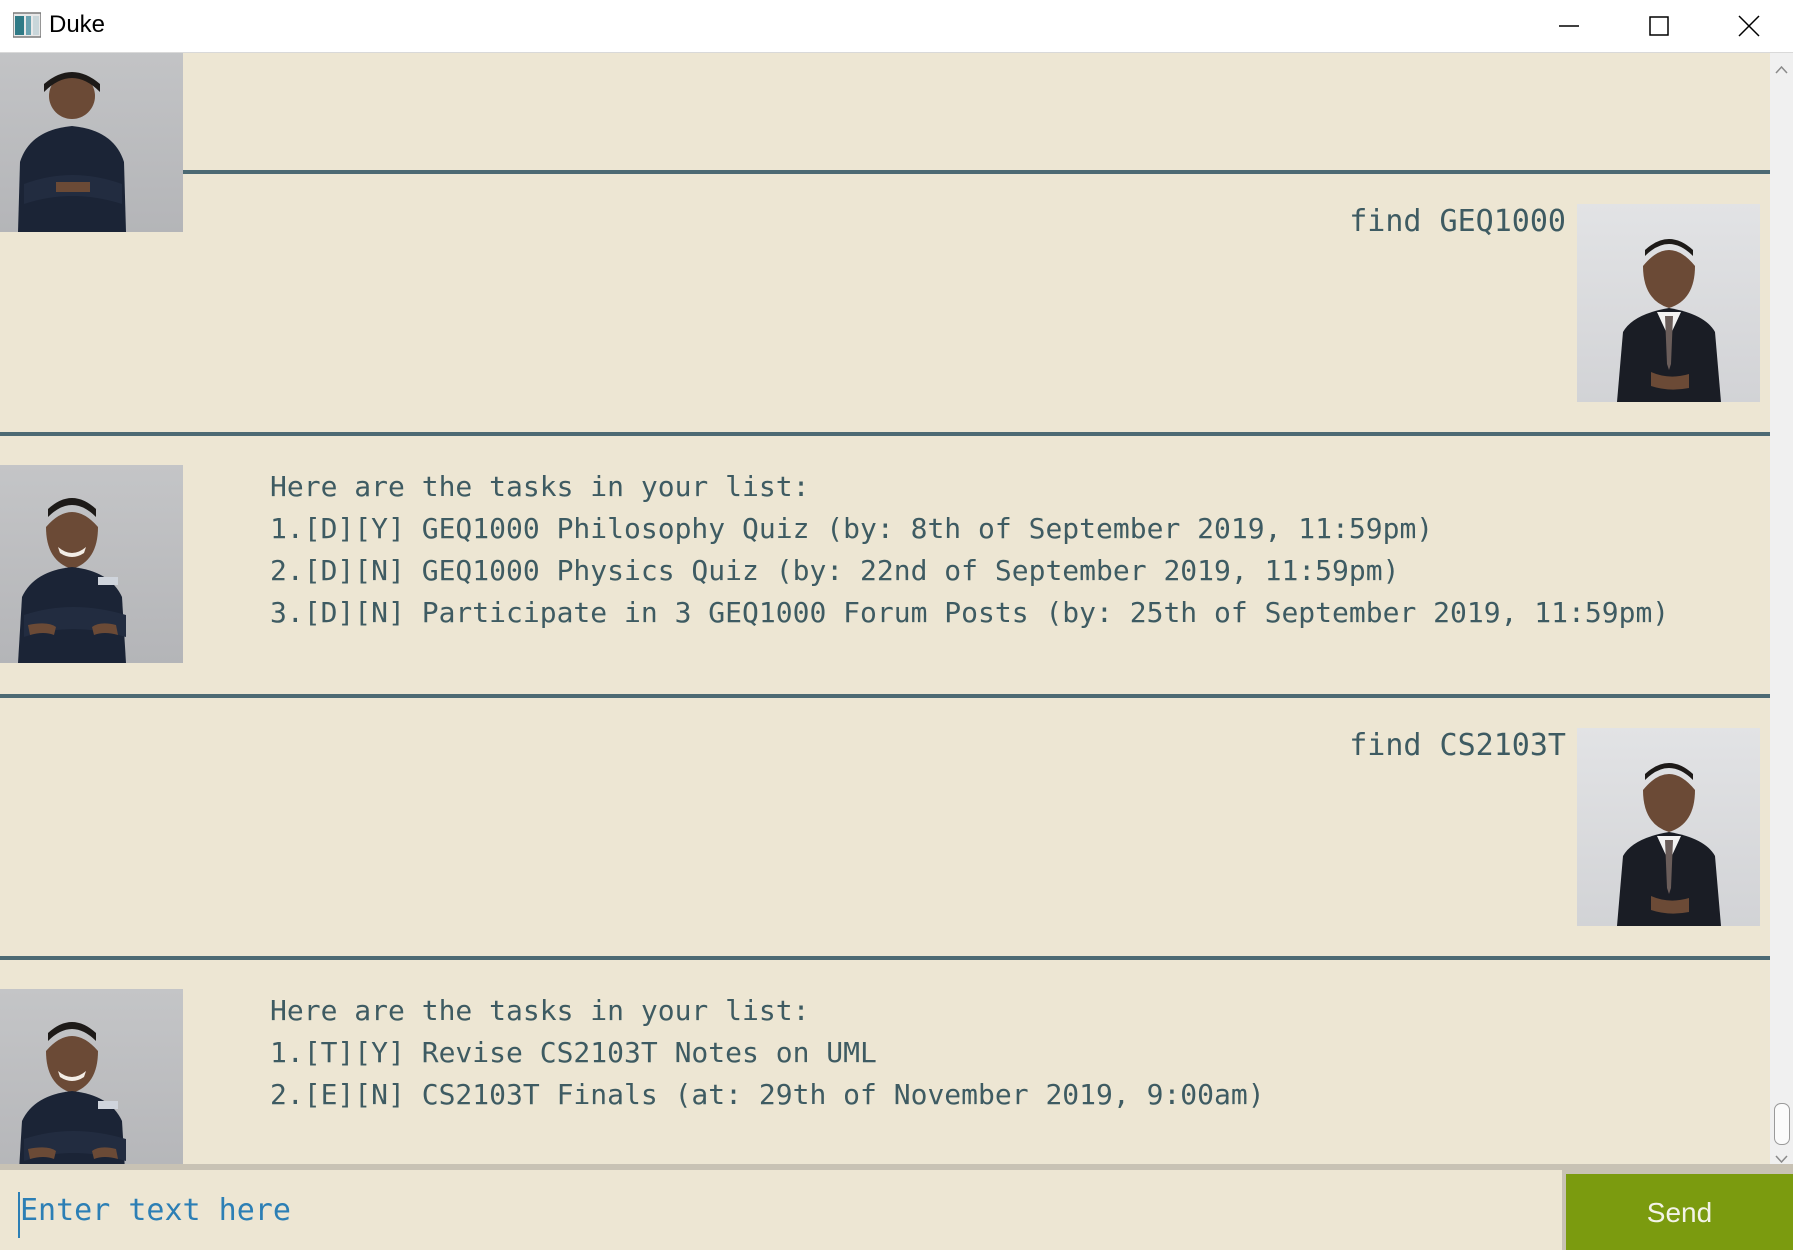  What do you see at coordinates (1457, 221) in the screenshot?
I see `user-message: find GEQ1000` at bounding box center [1457, 221].